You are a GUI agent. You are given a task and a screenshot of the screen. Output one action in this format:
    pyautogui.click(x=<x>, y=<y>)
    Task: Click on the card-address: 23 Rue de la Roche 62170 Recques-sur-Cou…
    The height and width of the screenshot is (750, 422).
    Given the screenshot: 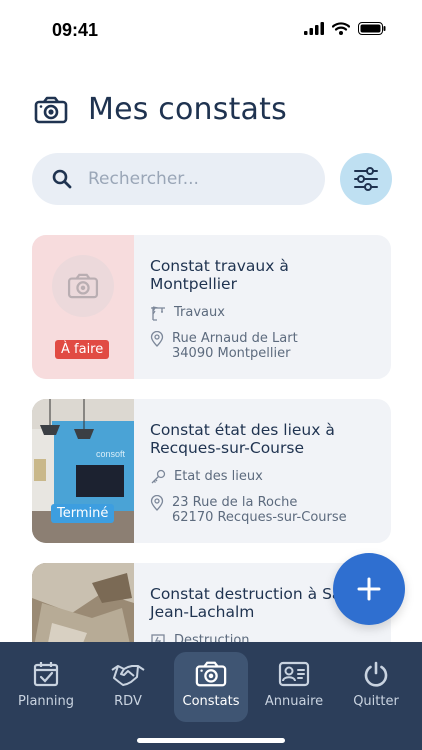 What is the action you would take?
    pyautogui.click(x=259, y=510)
    